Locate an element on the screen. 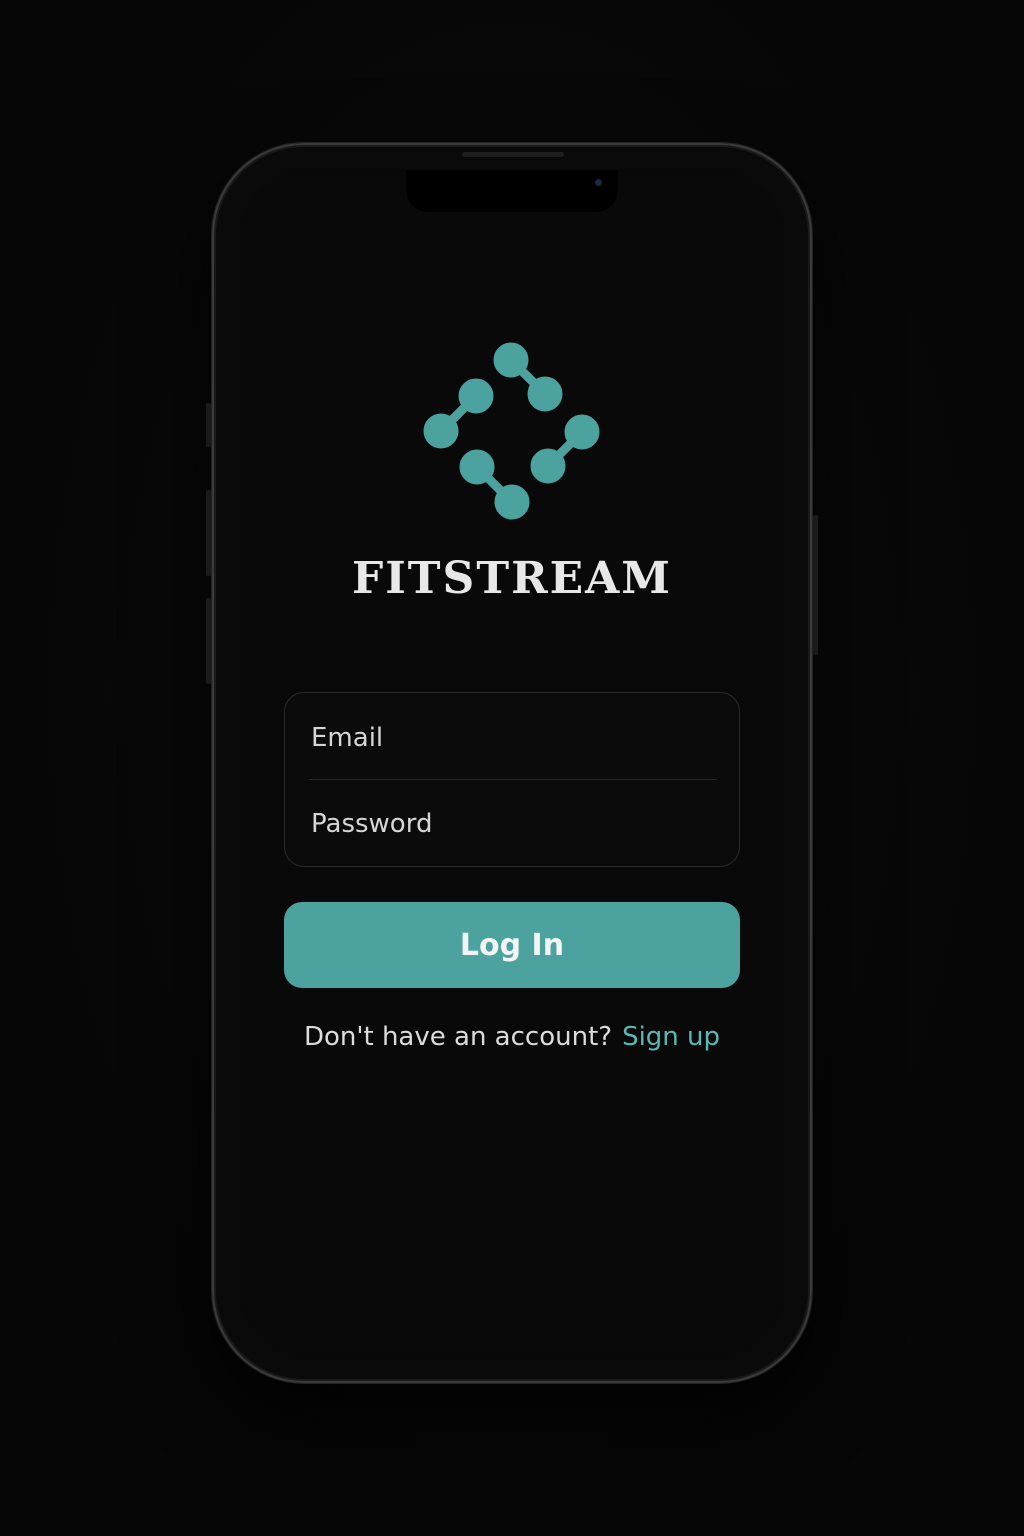 The height and width of the screenshot is (1536, 1024). silent-switch is located at coordinates (208, 425).